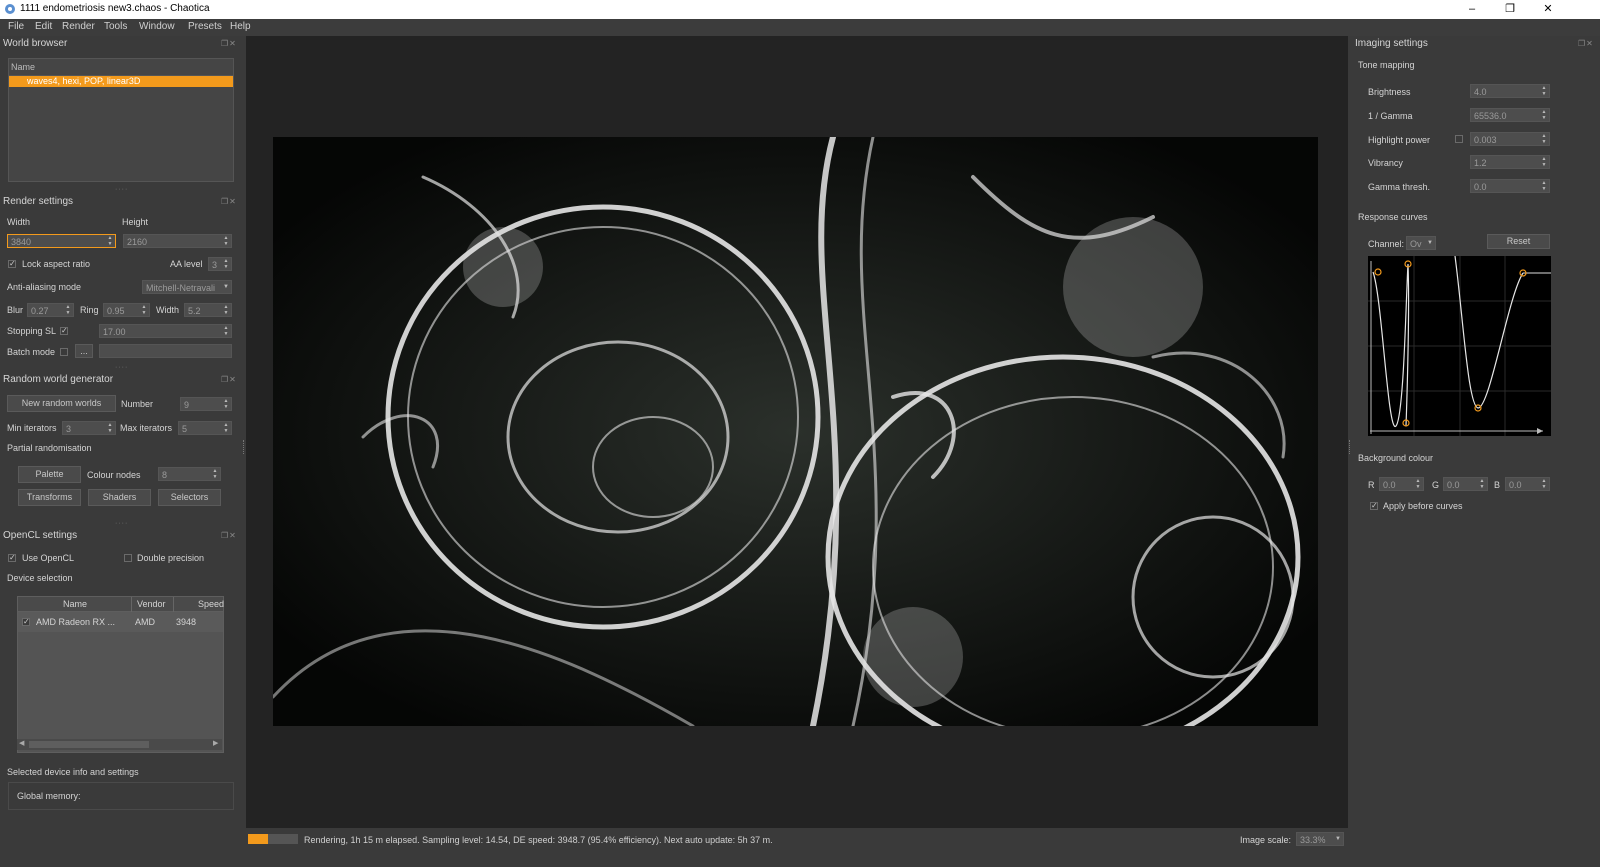 The image size is (1600, 867). What do you see at coordinates (1421, 243) in the screenshot?
I see `channel-select: Ov ▼` at bounding box center [1421, 243].